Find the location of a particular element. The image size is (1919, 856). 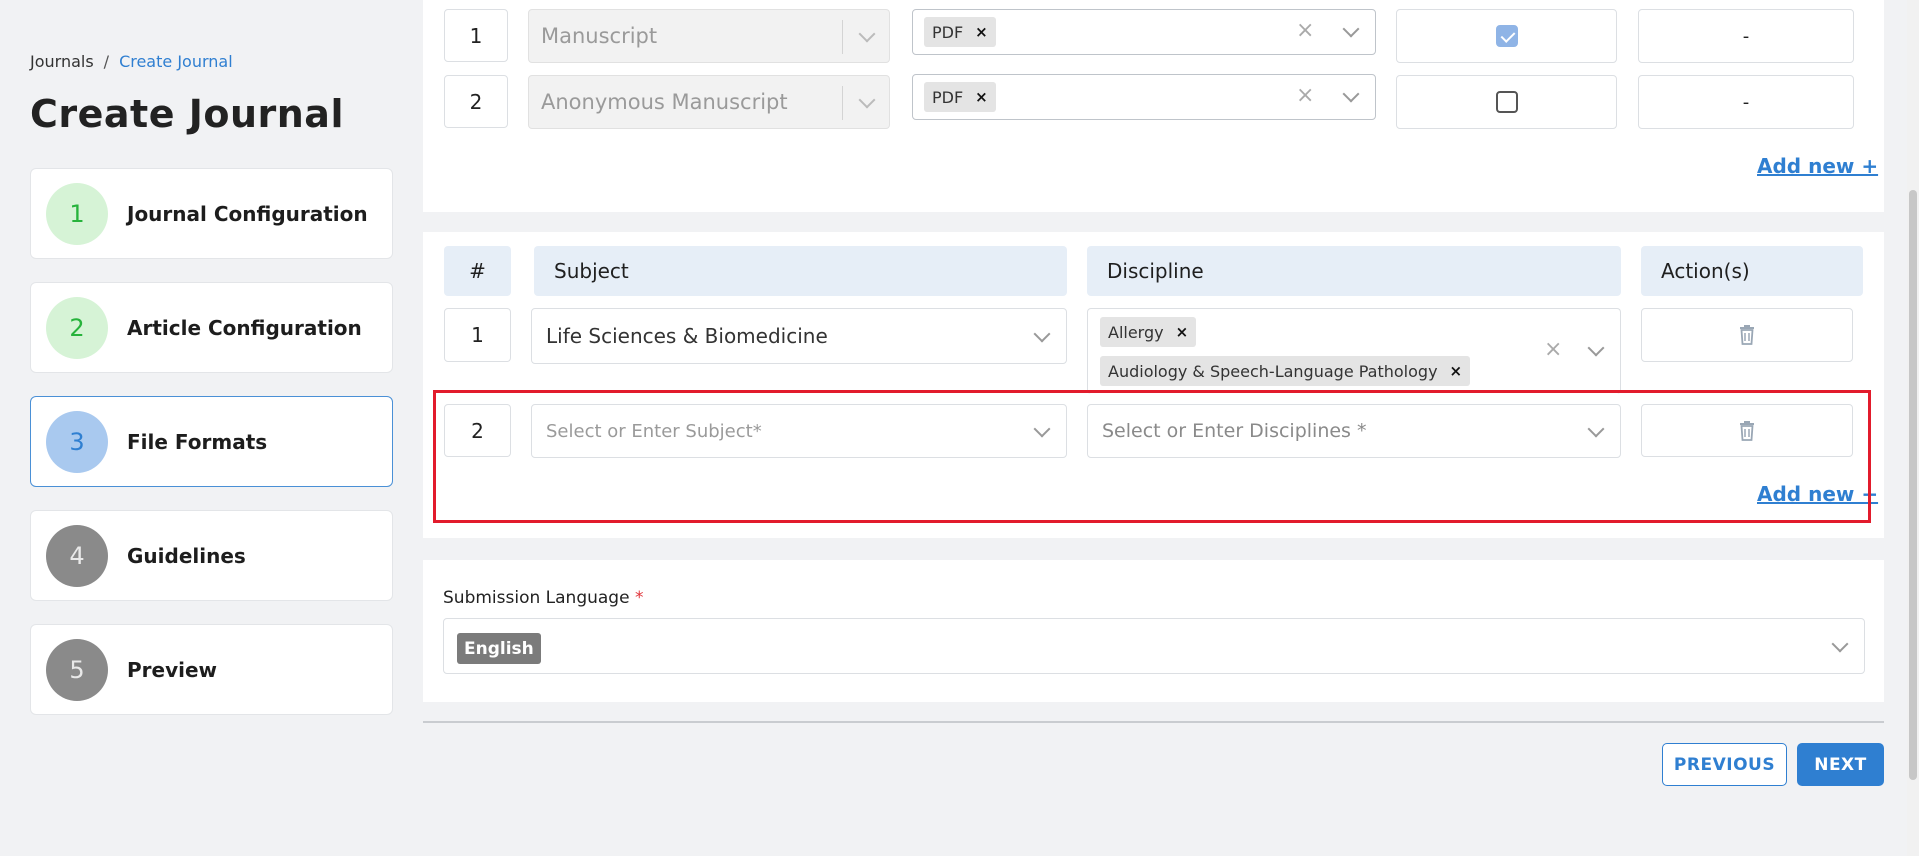

step-article-configuration: 2 Article Configuration is located at coordinates (211, 327).